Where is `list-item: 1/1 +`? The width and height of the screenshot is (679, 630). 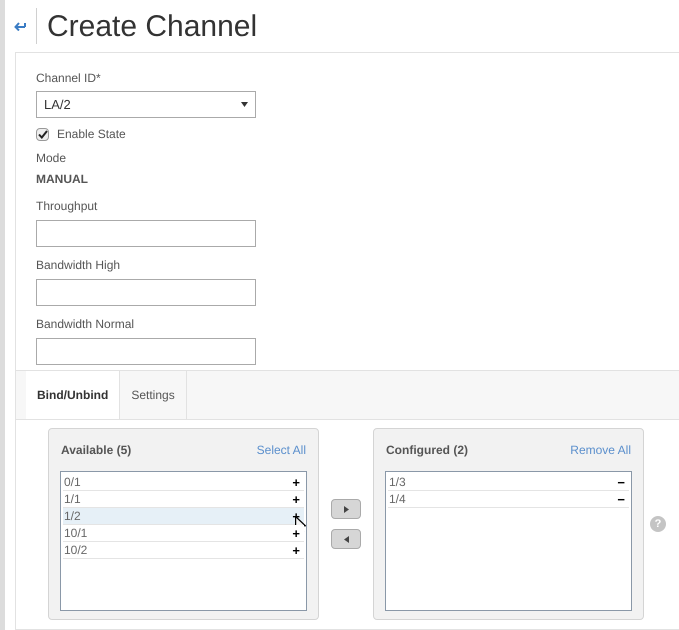 list-item: 1/1 + is located at coordinates (183, 499).